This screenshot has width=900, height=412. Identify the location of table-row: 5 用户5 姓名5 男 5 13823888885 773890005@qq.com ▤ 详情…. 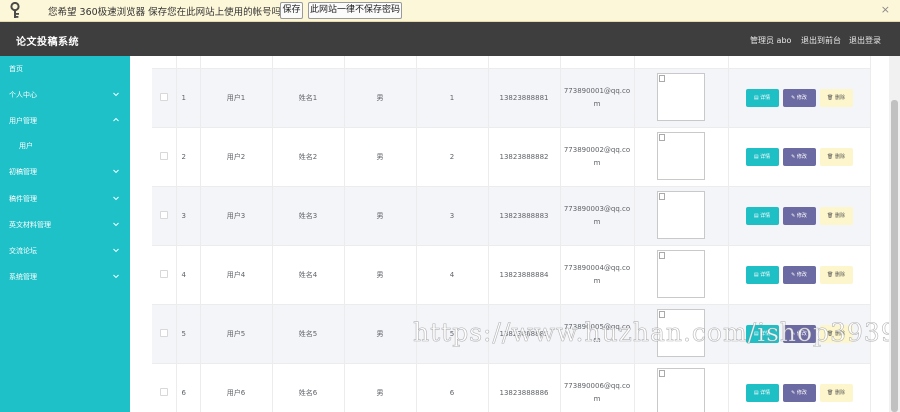
(511, 334).